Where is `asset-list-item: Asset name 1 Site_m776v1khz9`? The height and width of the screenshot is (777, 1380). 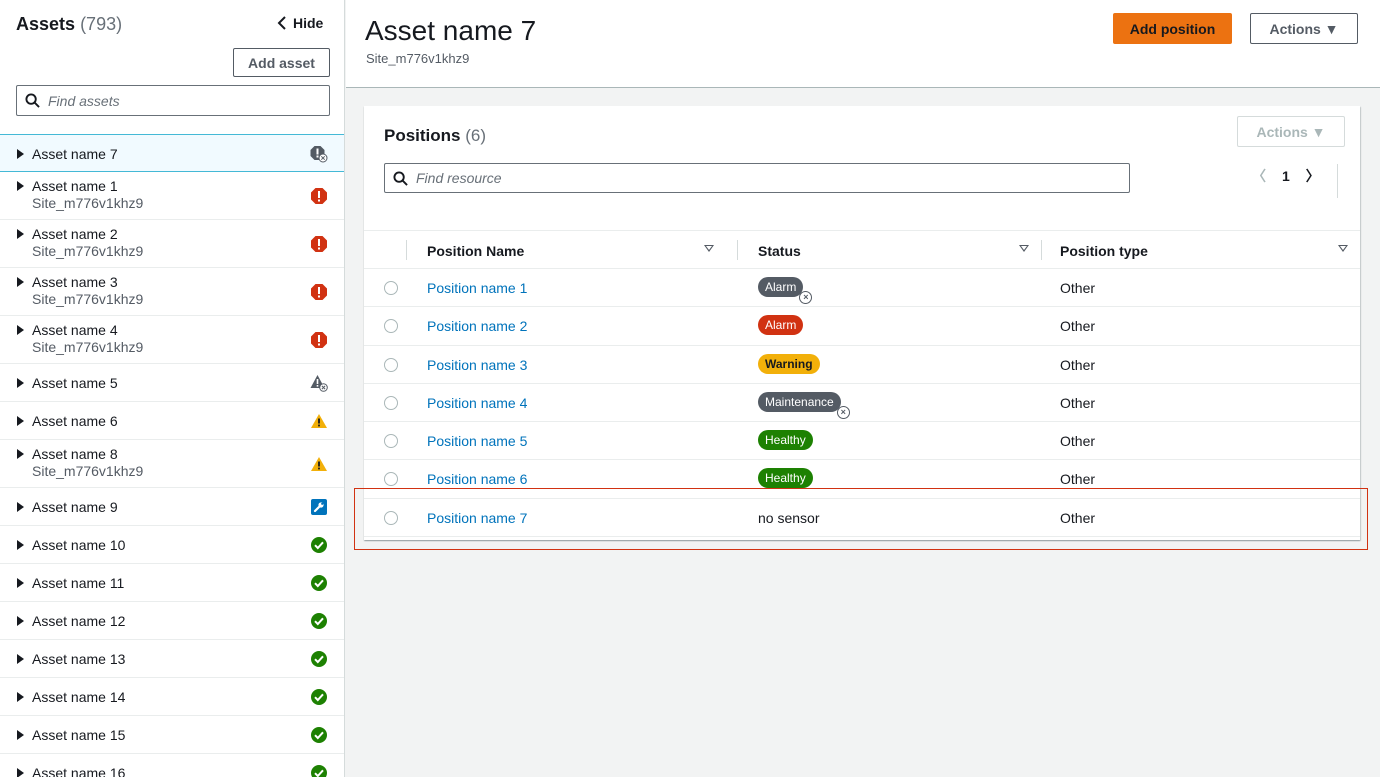
asset-list-item: Asset name 1 Site_m776v1khz9 is located at coordinates (172, 196).